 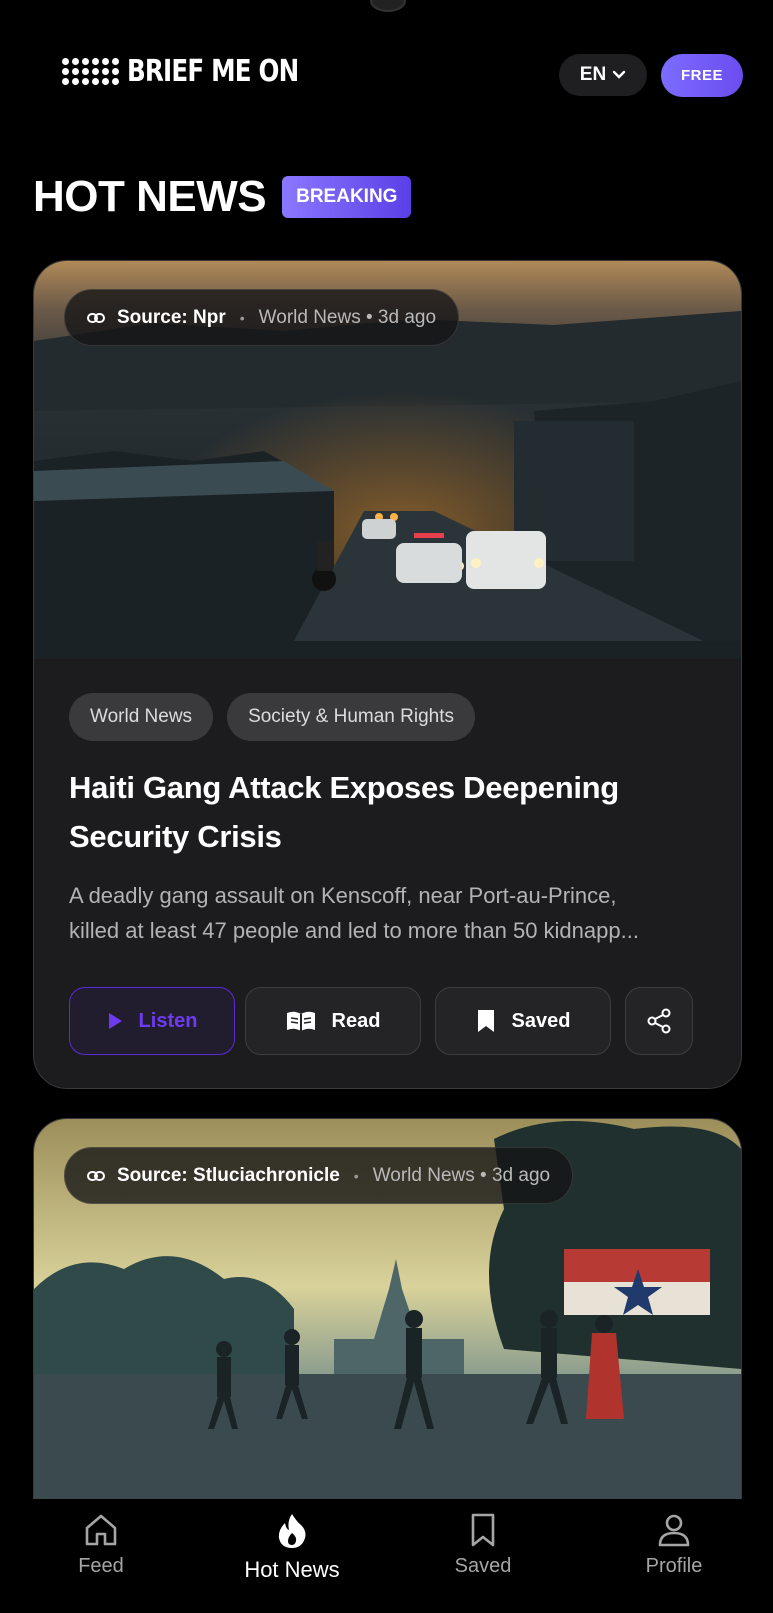 I want to click on nav-label: Feed, so click(x=101, y=1566).